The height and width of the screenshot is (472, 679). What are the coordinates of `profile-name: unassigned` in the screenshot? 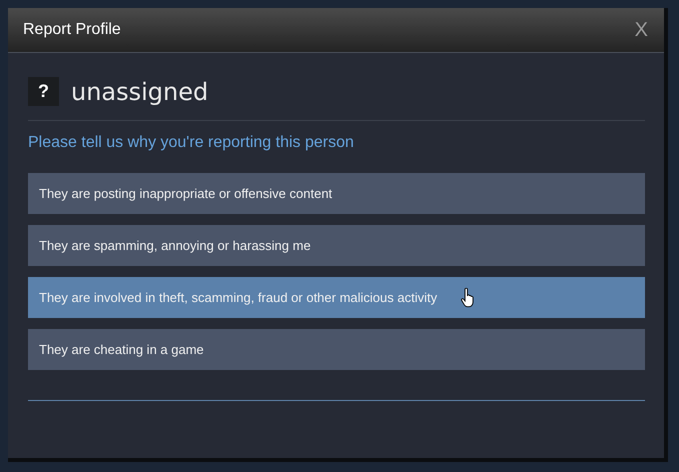 It's located at (139, 92).